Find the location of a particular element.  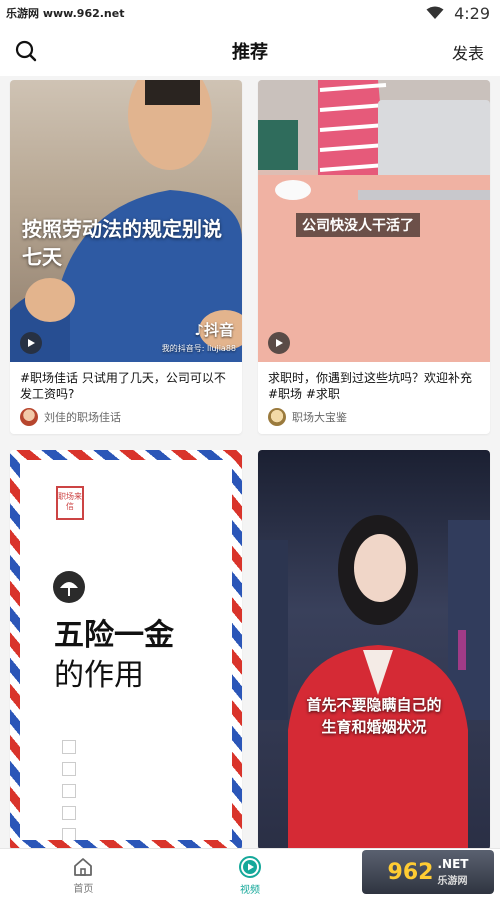

headline-secondary: 的作用 is located at coordinates (99, 675).